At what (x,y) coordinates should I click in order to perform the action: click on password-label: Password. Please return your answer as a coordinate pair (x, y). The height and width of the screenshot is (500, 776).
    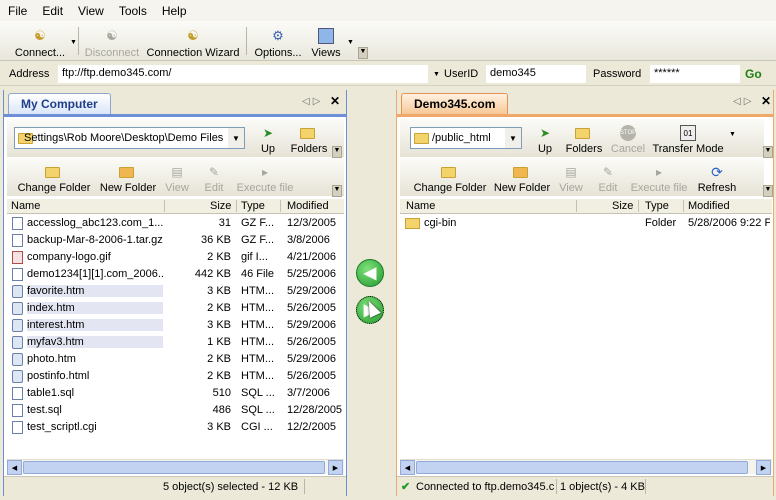
    Looking at the image, I should click on (617, 74).